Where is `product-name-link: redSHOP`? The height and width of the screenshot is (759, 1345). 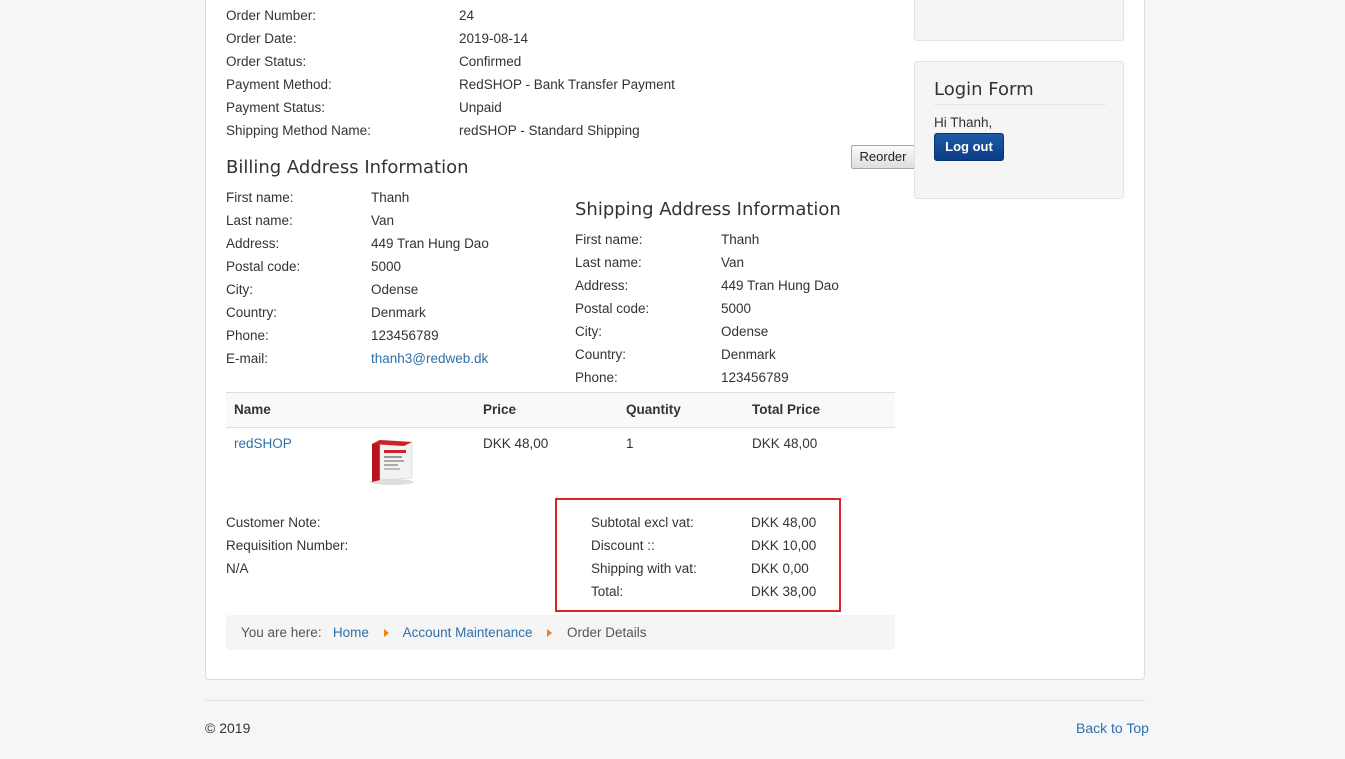 product-name-link: redSHOP is located at coordinates (263, 443).